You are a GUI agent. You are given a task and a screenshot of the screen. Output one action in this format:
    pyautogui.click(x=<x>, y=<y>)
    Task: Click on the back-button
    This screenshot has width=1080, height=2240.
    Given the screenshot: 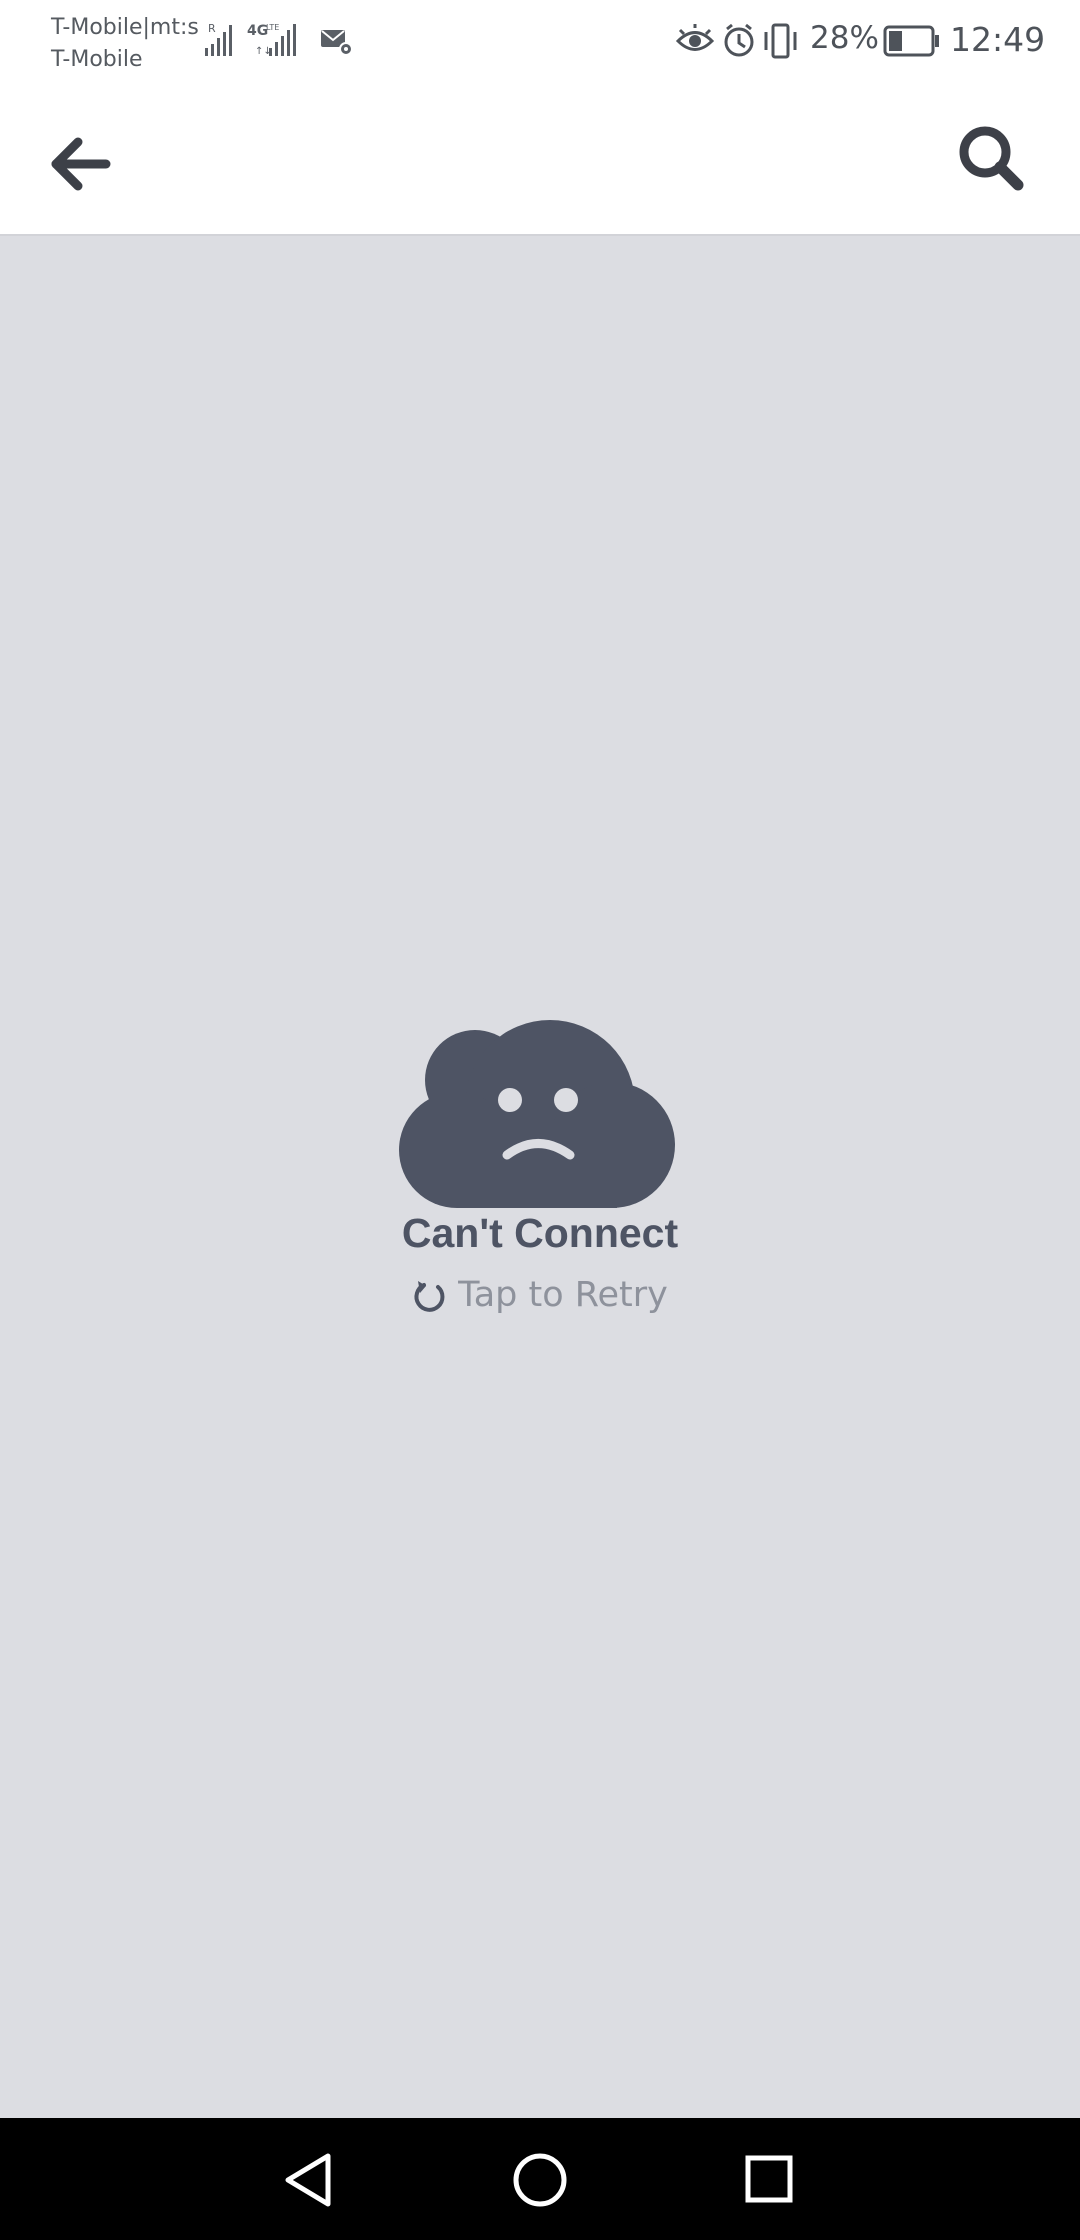 What is the action you would take?
    pyautogui.click(x=84, y=164)
    